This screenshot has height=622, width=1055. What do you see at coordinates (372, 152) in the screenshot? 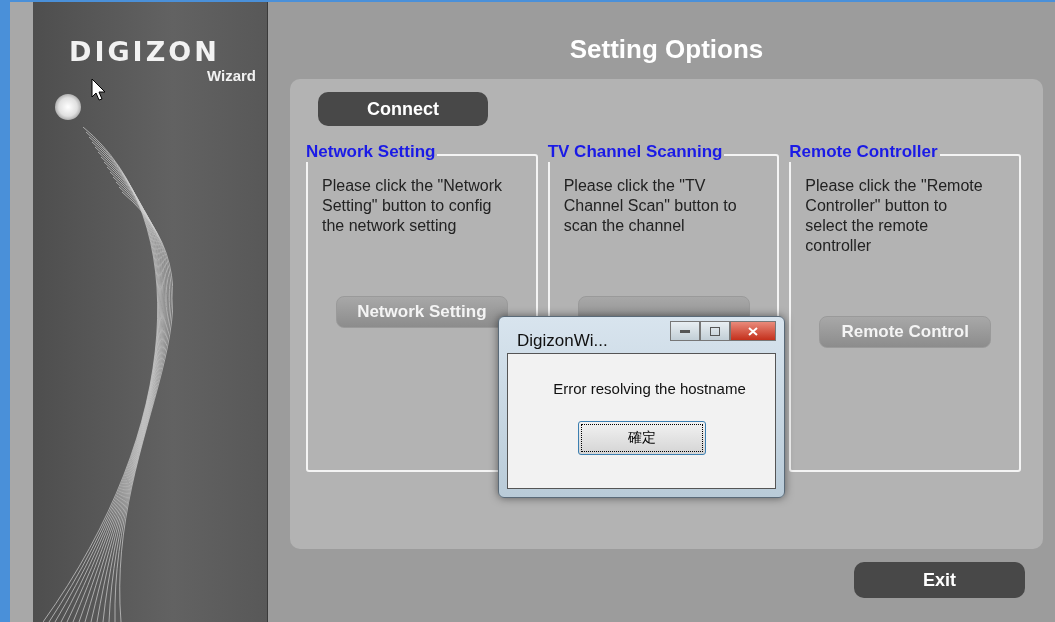
I see `group-heading: Network Setting` at bounding box center [372, 152].